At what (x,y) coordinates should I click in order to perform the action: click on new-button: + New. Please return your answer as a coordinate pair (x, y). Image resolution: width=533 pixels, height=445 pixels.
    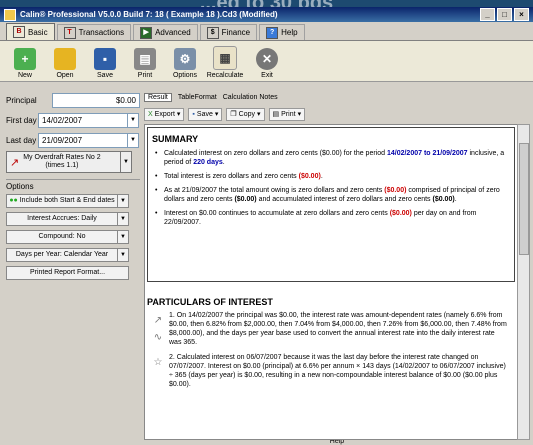
    Looking at the image, I should click on (25, 61).